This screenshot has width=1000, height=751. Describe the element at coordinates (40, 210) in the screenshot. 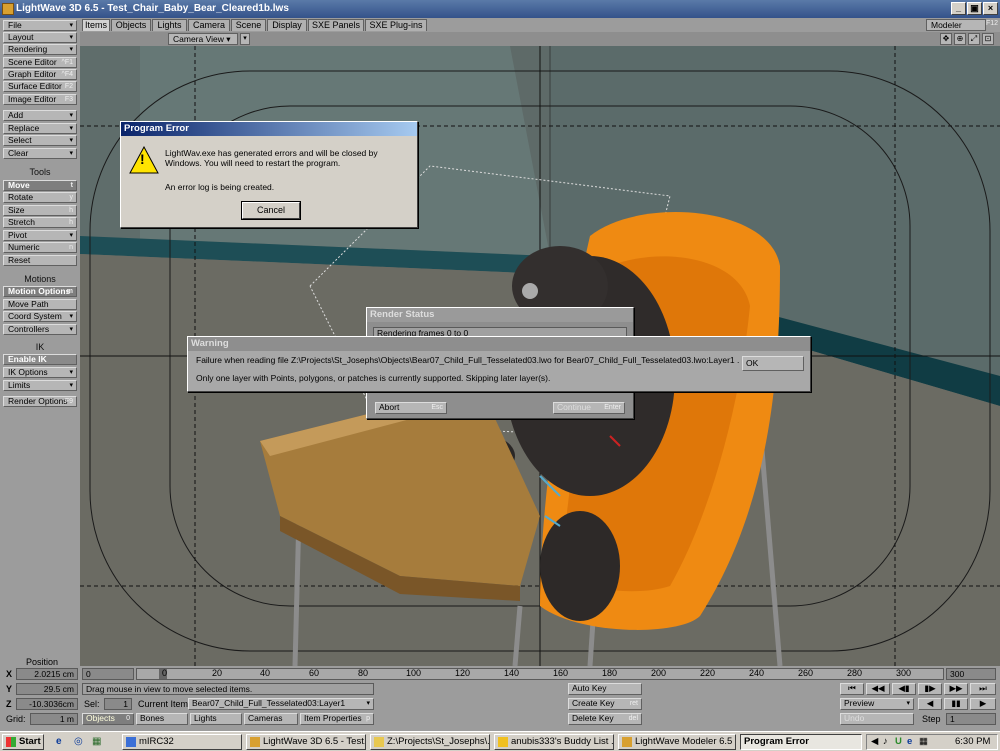

I see `tool-size: Size h` at that location.